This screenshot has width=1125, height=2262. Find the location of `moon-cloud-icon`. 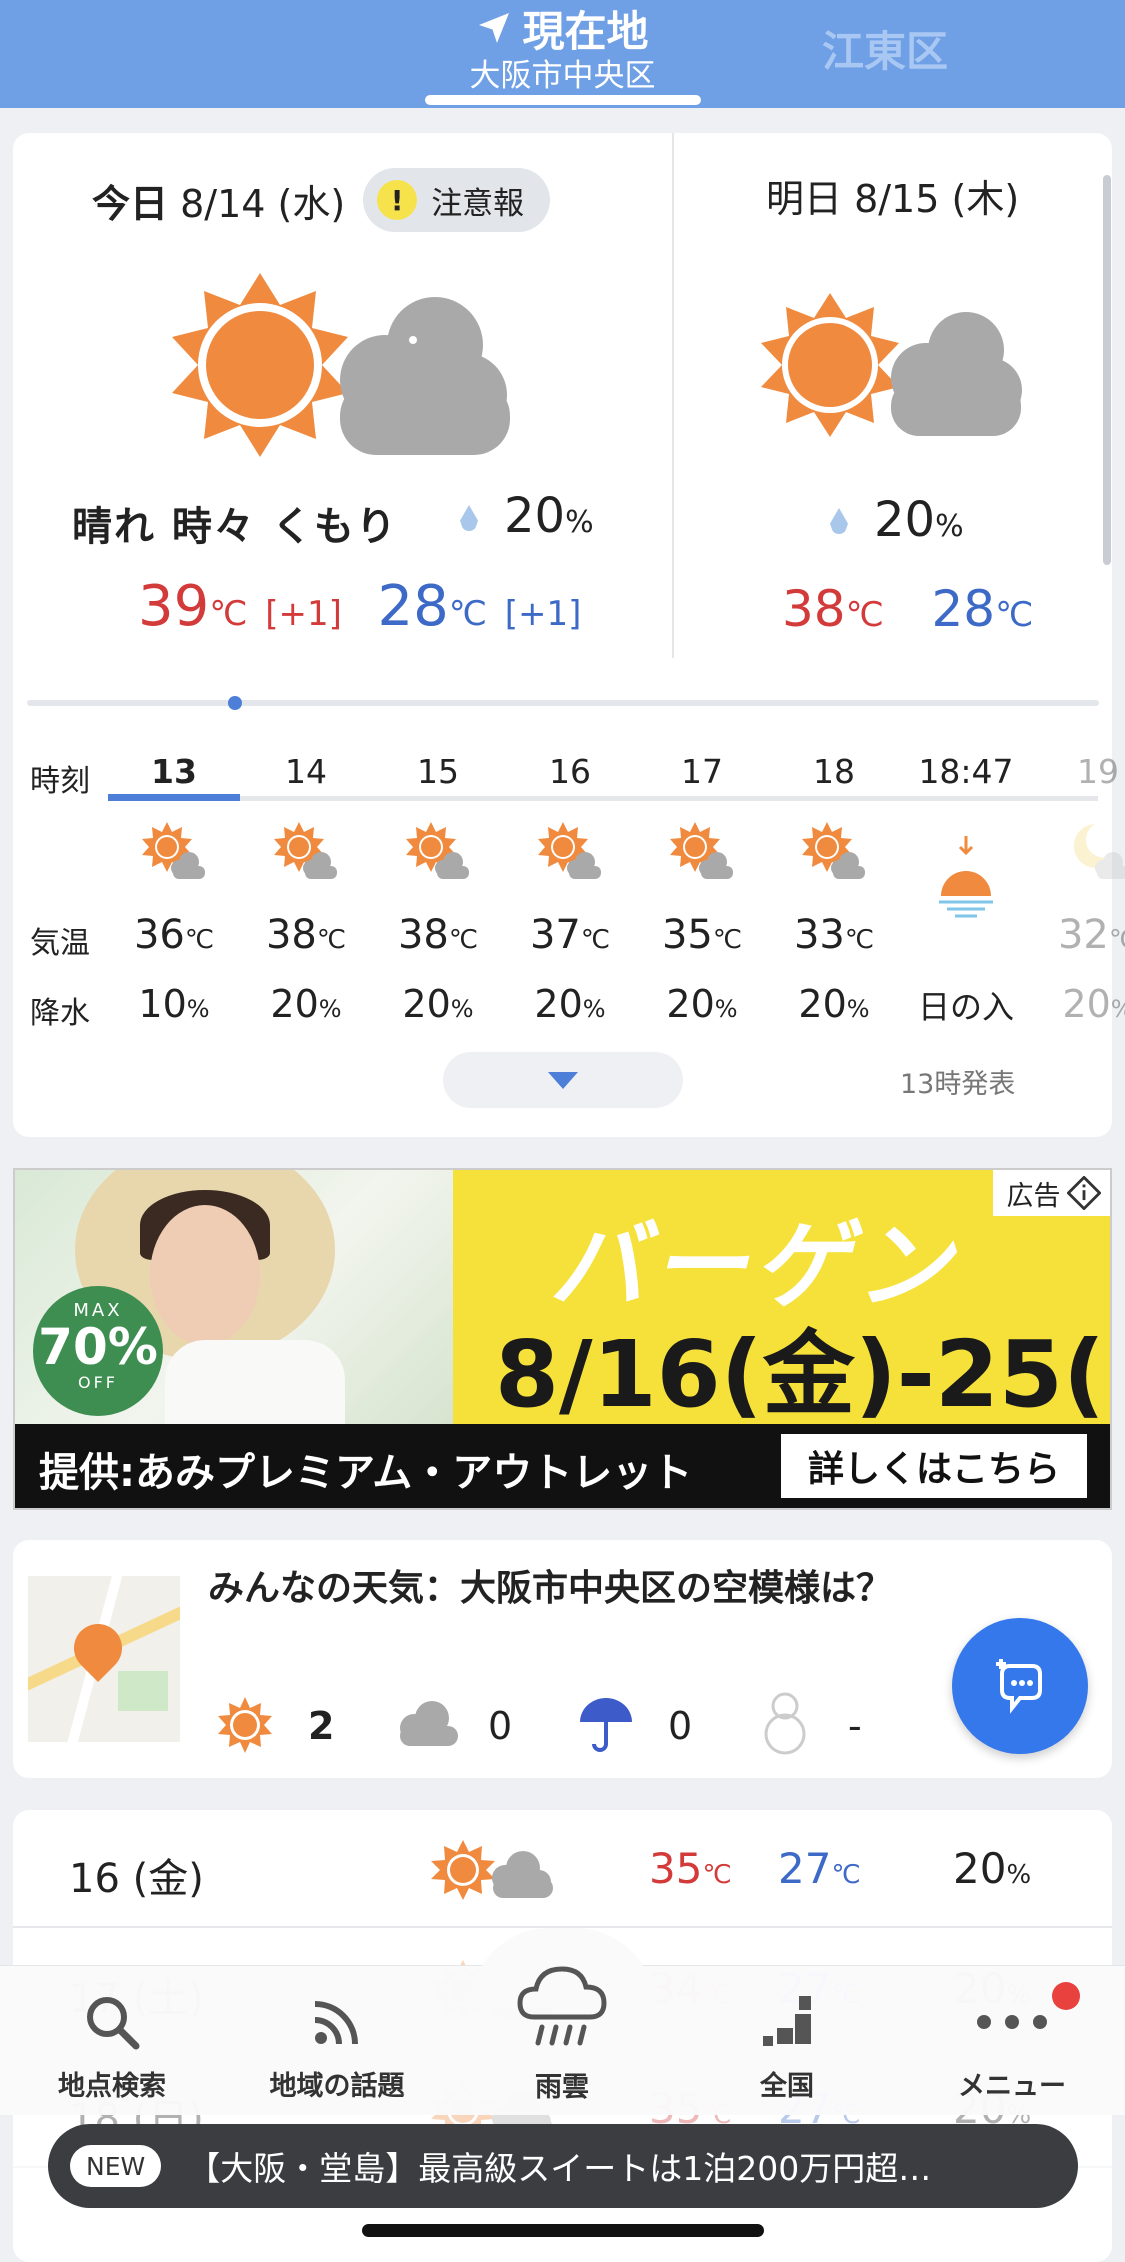

moon-cloud-icon is located at coordinates (1078, 853).